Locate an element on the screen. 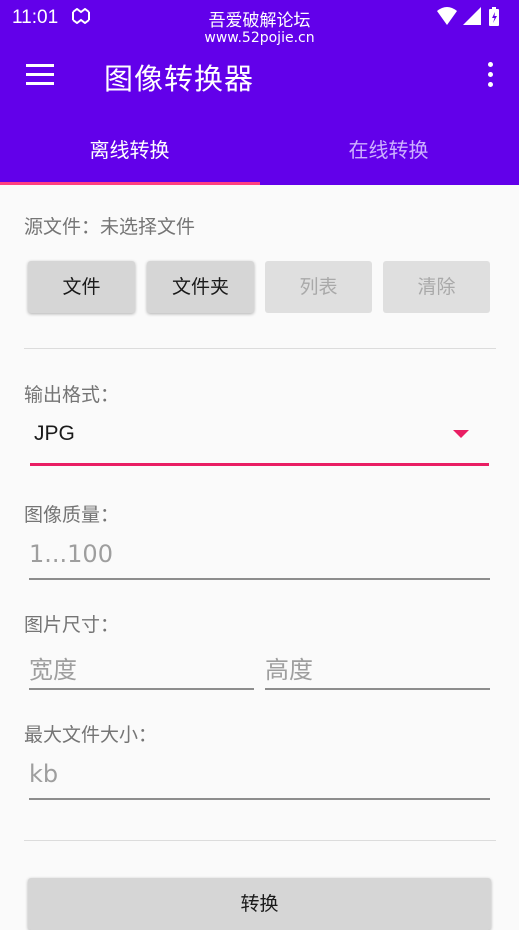 This screenshot has height=930, width=519. status-bar: 11:01 吾爱破解论坛 www.52pojie.cn is located at coordinates (259, 23).